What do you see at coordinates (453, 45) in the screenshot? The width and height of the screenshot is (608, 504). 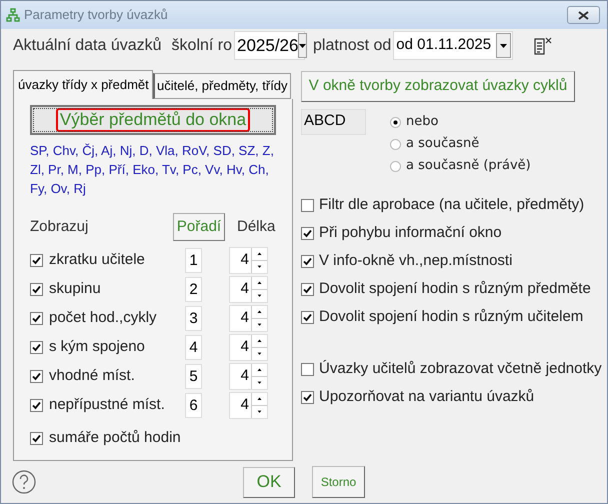 I see `validity-combo: od 01.11.2025` at bounding box center [453, 45].